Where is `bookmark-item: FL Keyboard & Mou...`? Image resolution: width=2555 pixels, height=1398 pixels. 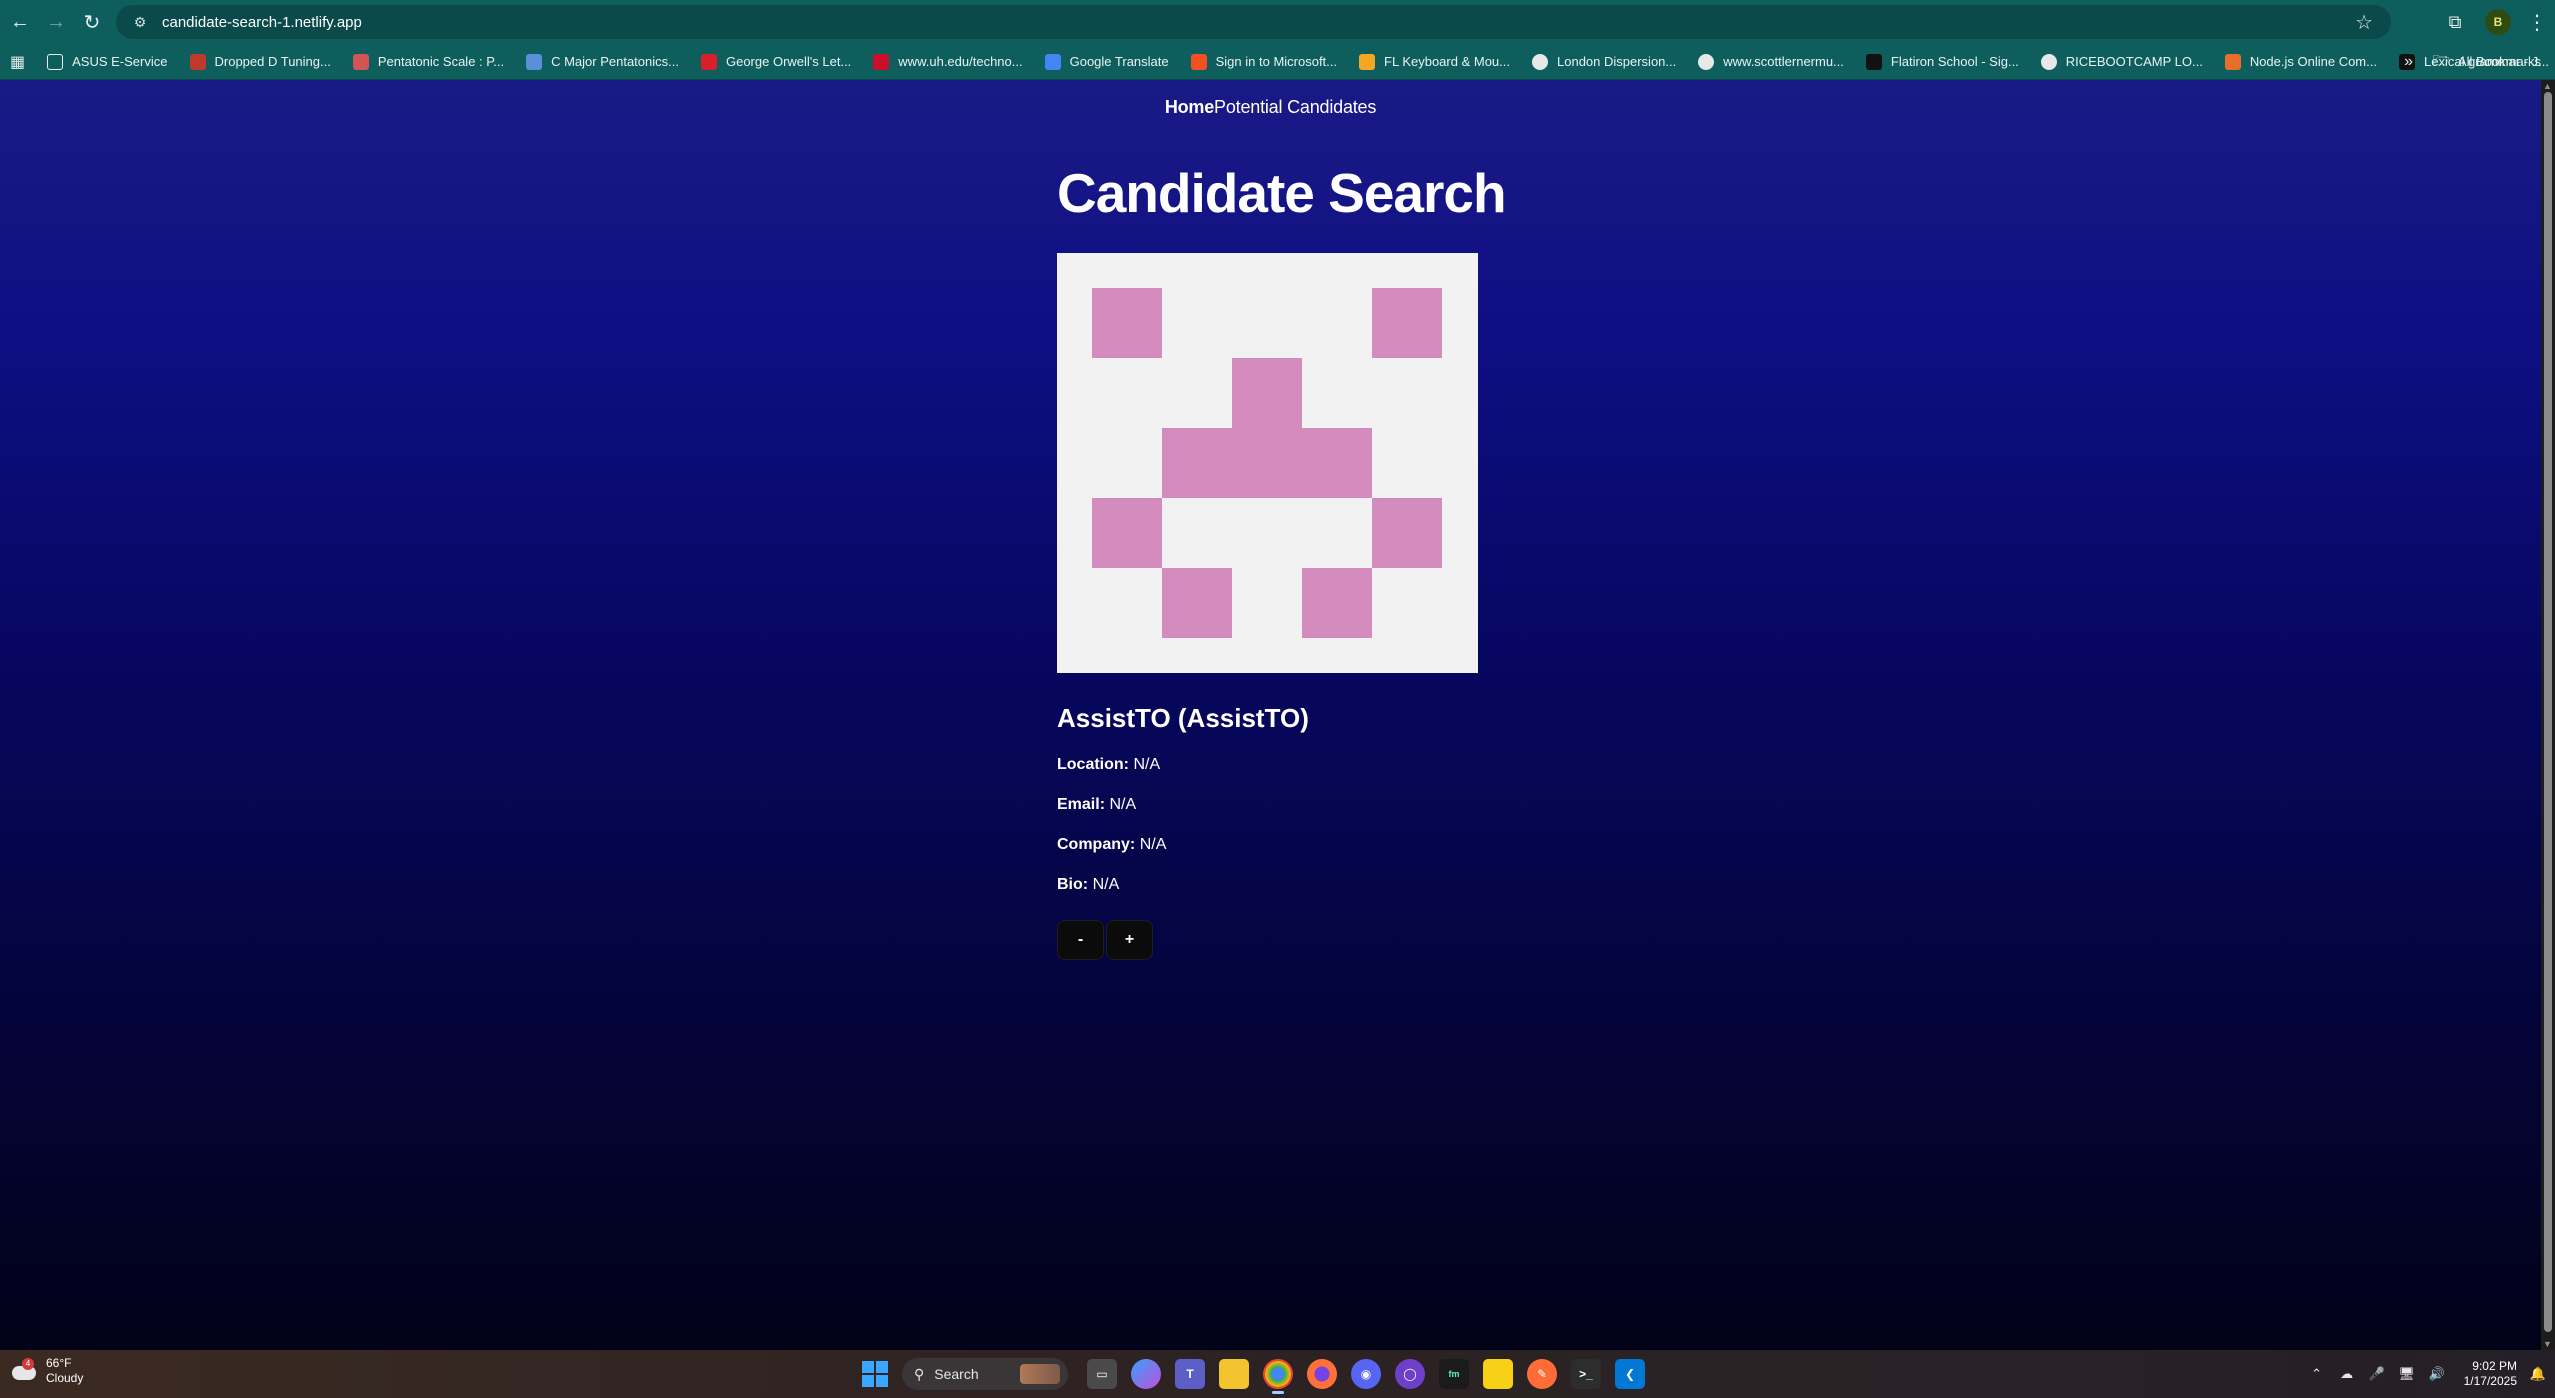 bookmark-item: FL Keyboard & Mou... is located at coordinates (1434, 61).